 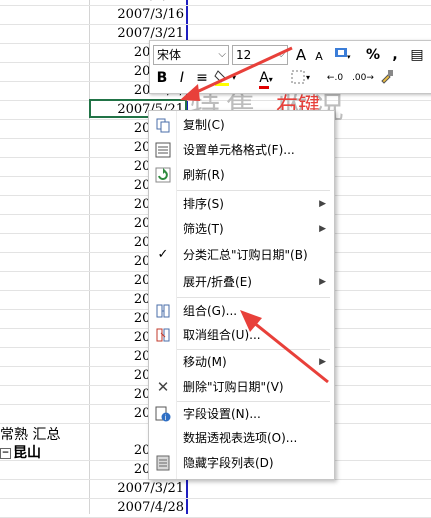 What do you see at coordinates (166, 418) in the screenshot?
I see `svg-text: i` at bounding box center [166, 418].